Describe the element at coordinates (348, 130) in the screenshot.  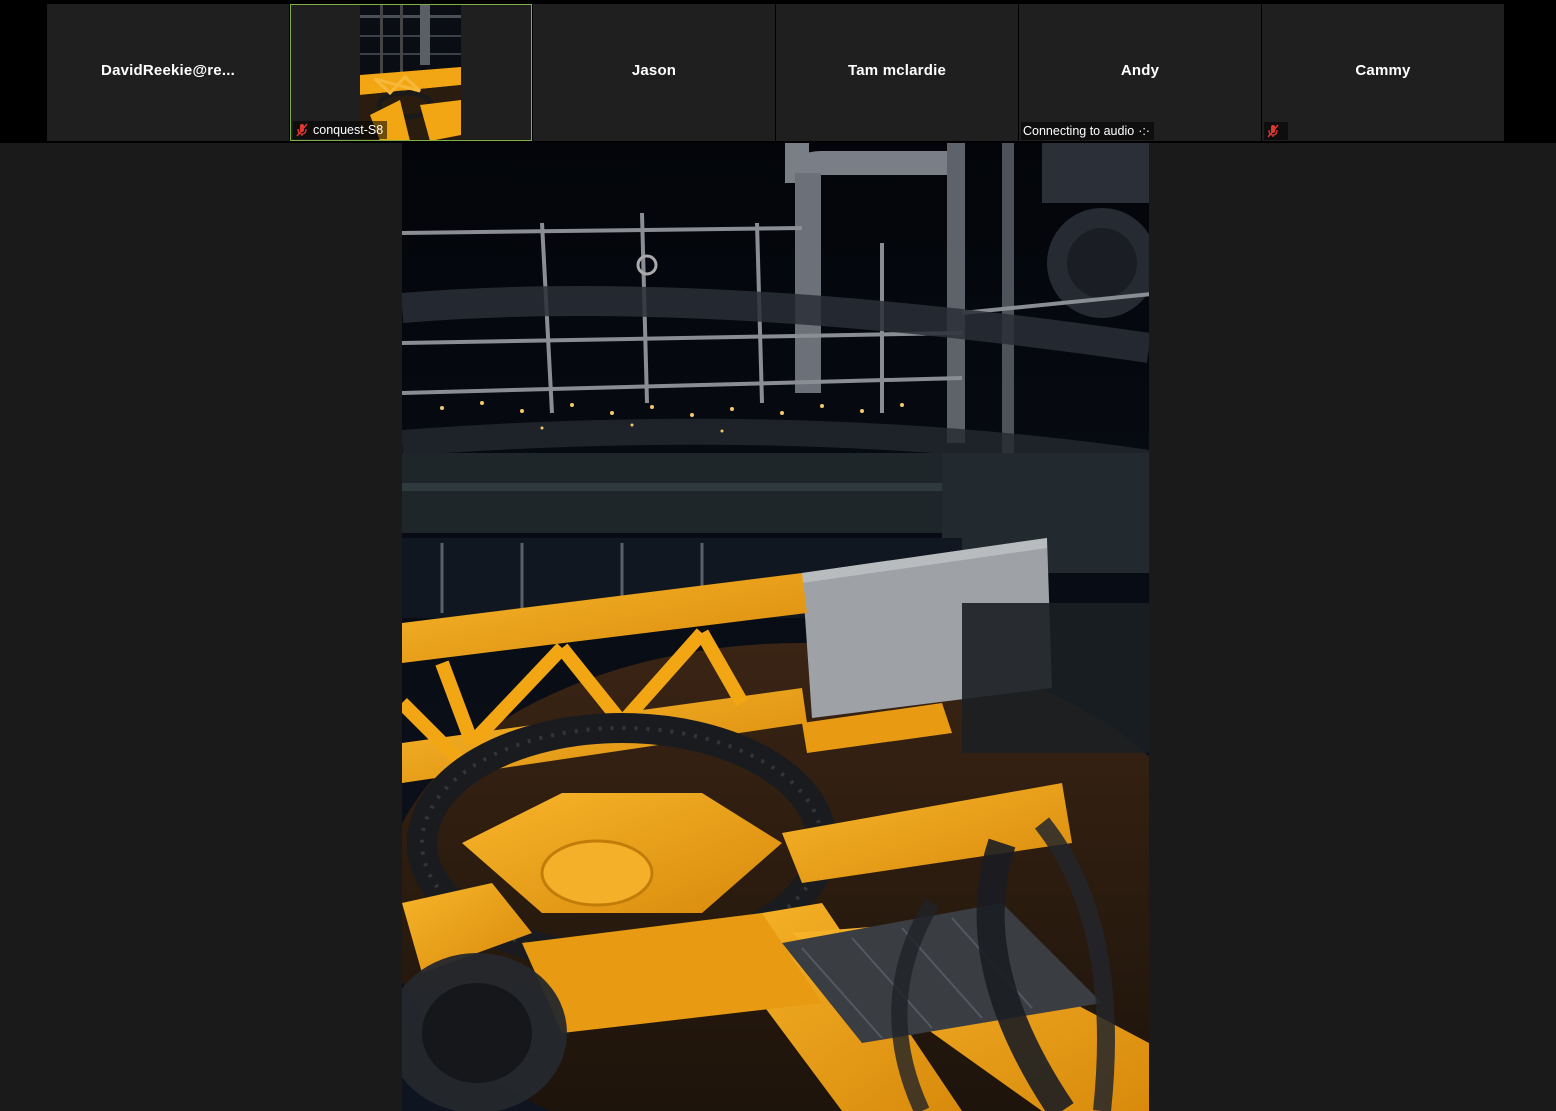
I see `participant-device-name: conquest-S8` at that location.